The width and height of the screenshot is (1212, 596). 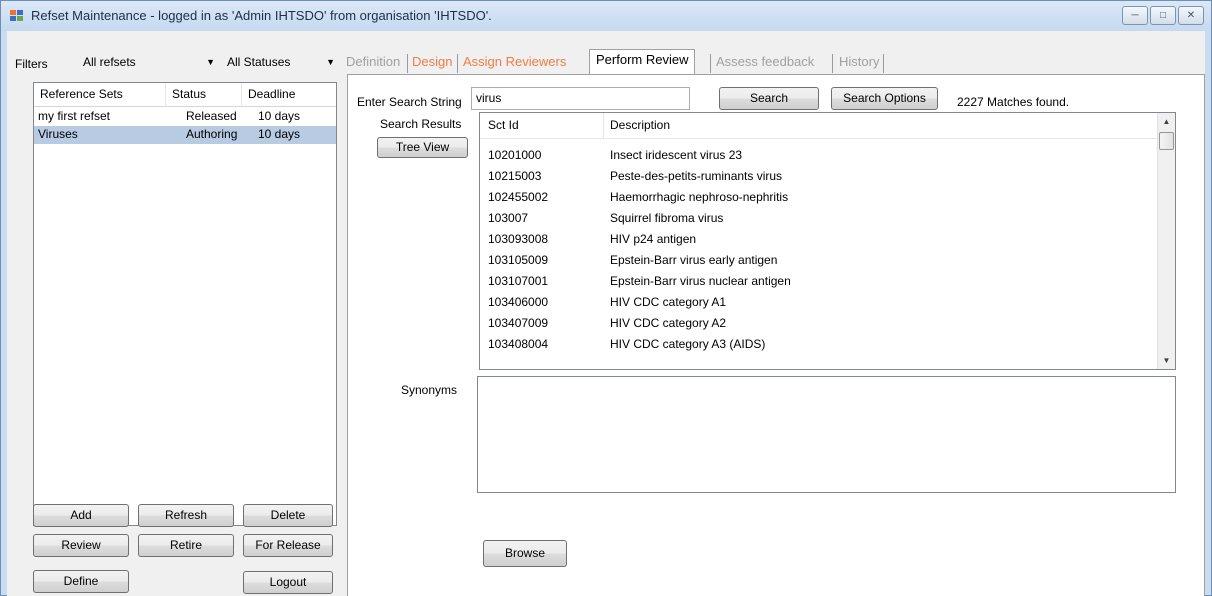 What do you see at coordinates (212, 134) in the screenshot?
I see `refset-status: Authoring` at bounding box center [212, 134].